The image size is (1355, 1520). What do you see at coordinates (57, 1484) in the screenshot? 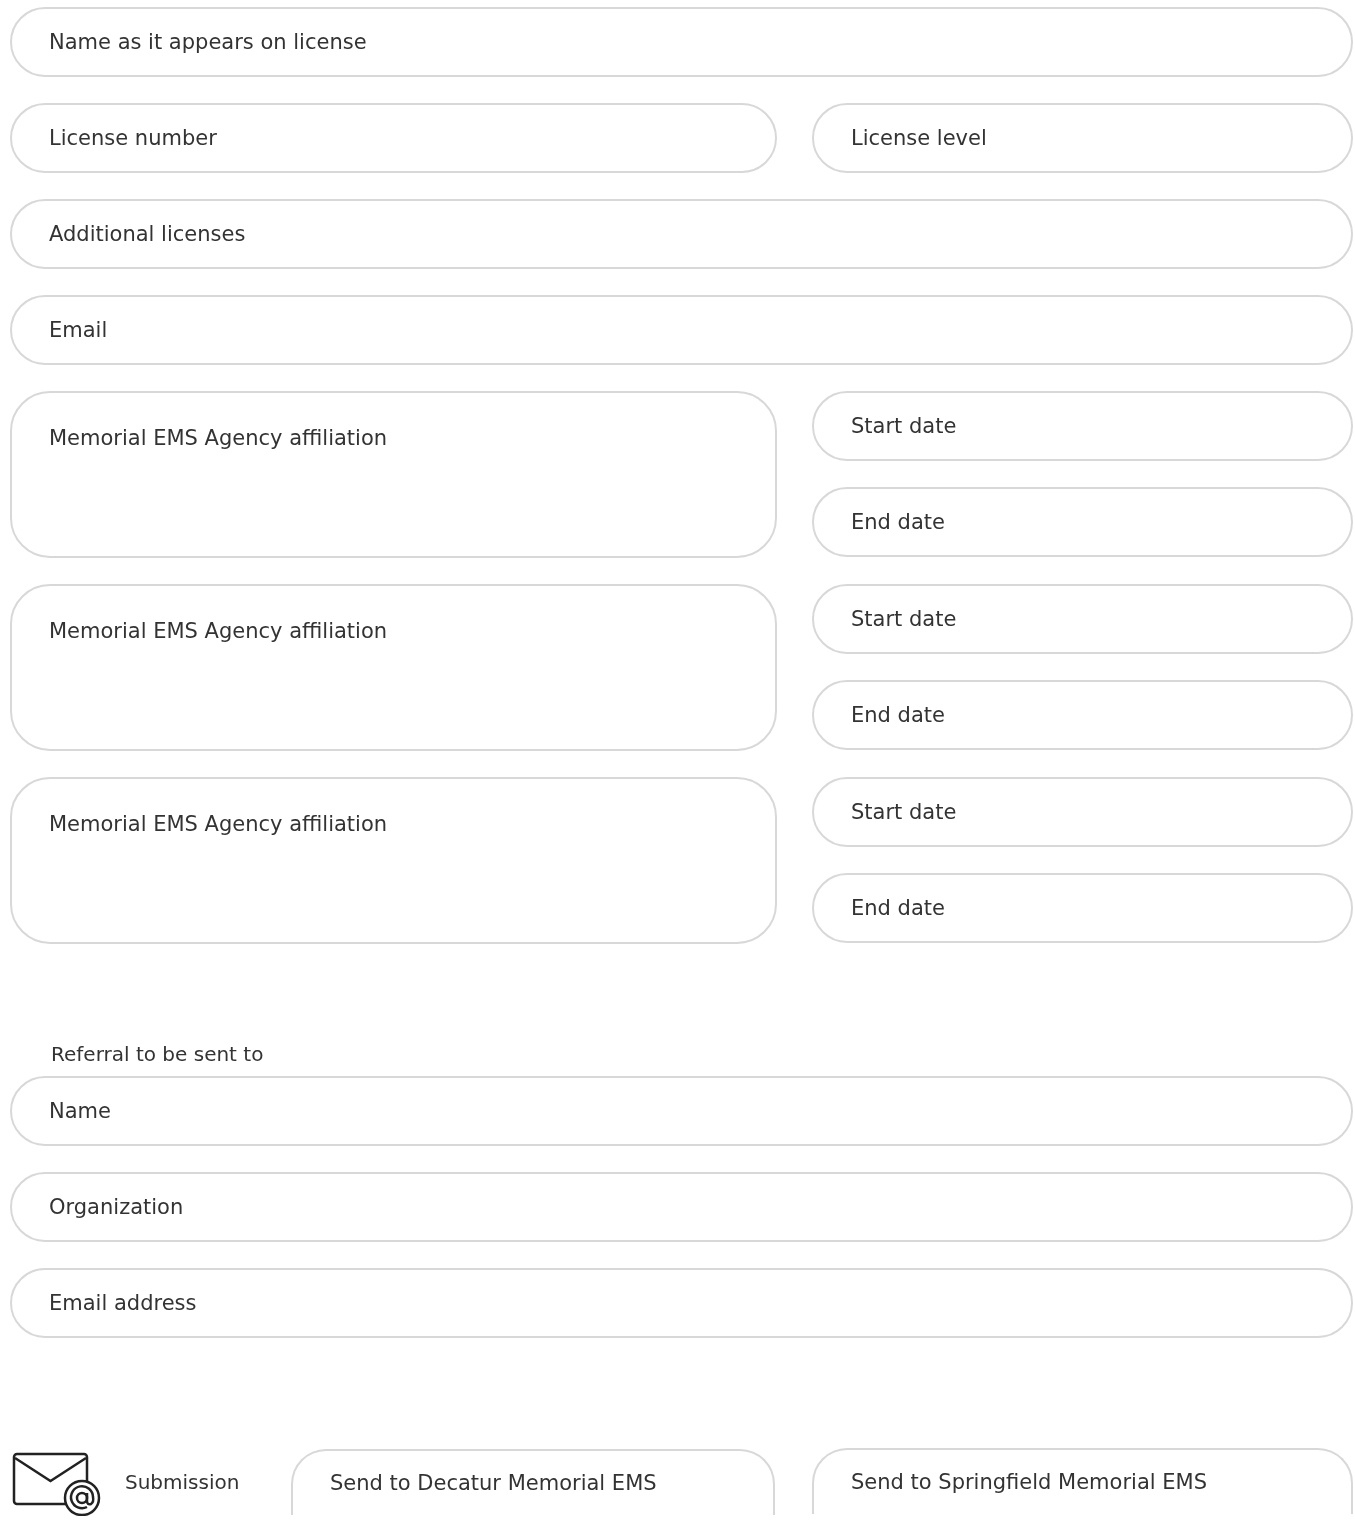
I see `email-icon` at bounding box center [57, 1484].